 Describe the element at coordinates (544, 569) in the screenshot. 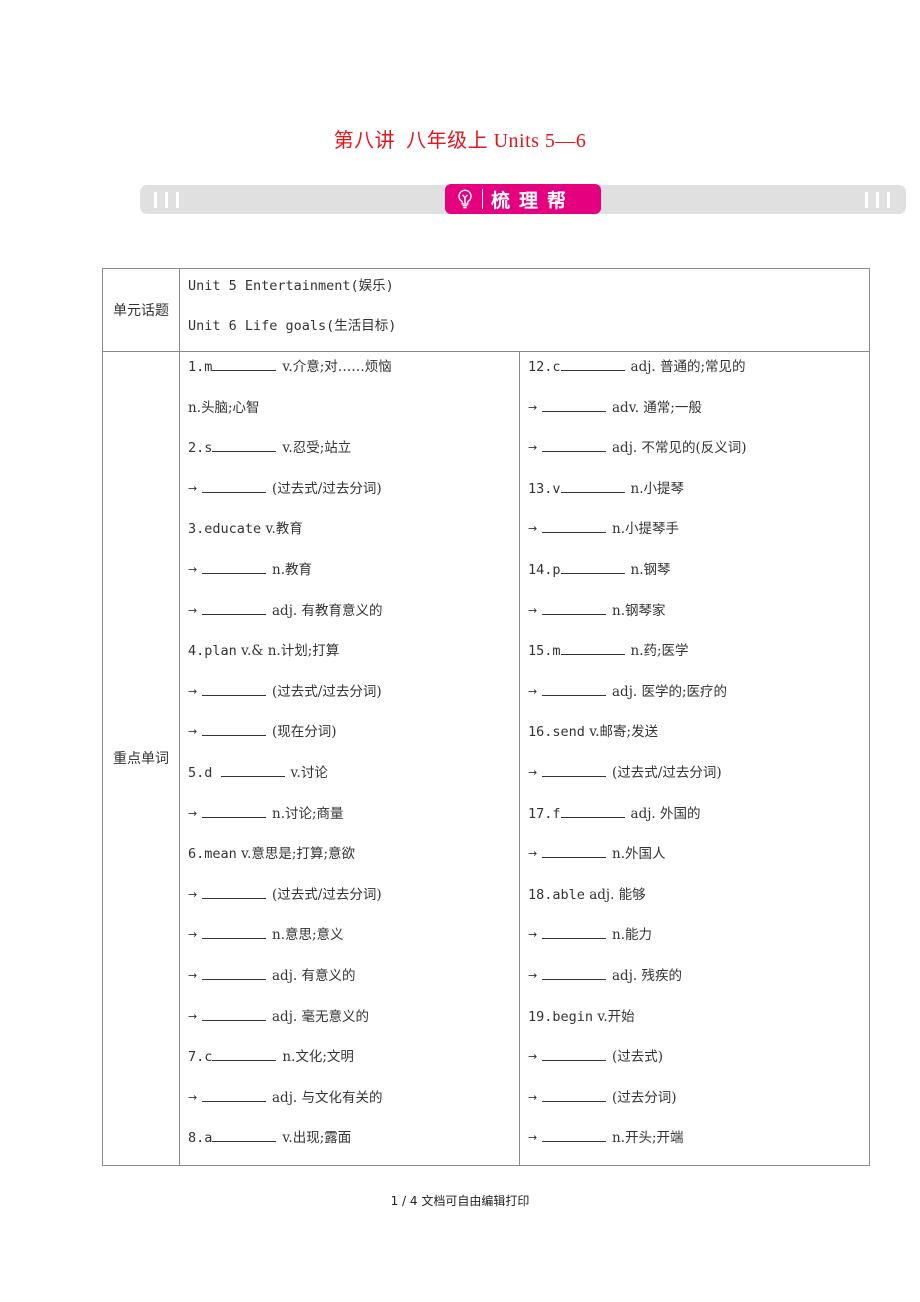

I see `word-prefix: 14.p` at that location.